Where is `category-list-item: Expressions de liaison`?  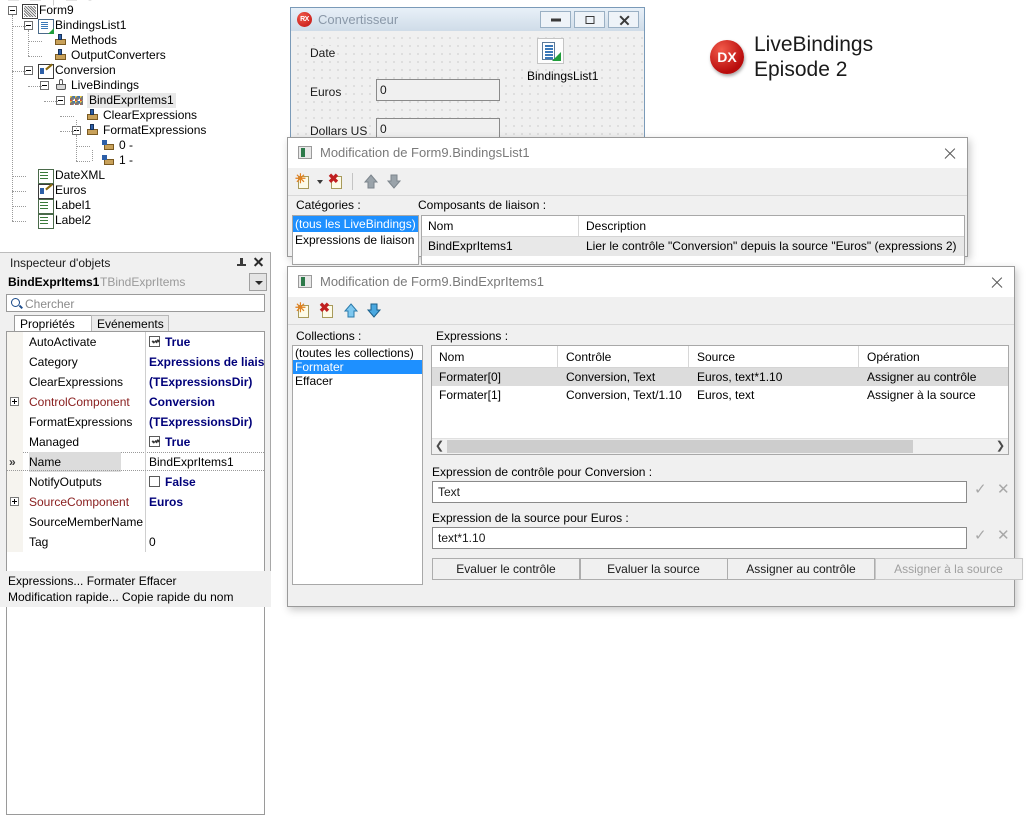
category-list-item: Expressions de liaison is located at coordinates (355, 240).